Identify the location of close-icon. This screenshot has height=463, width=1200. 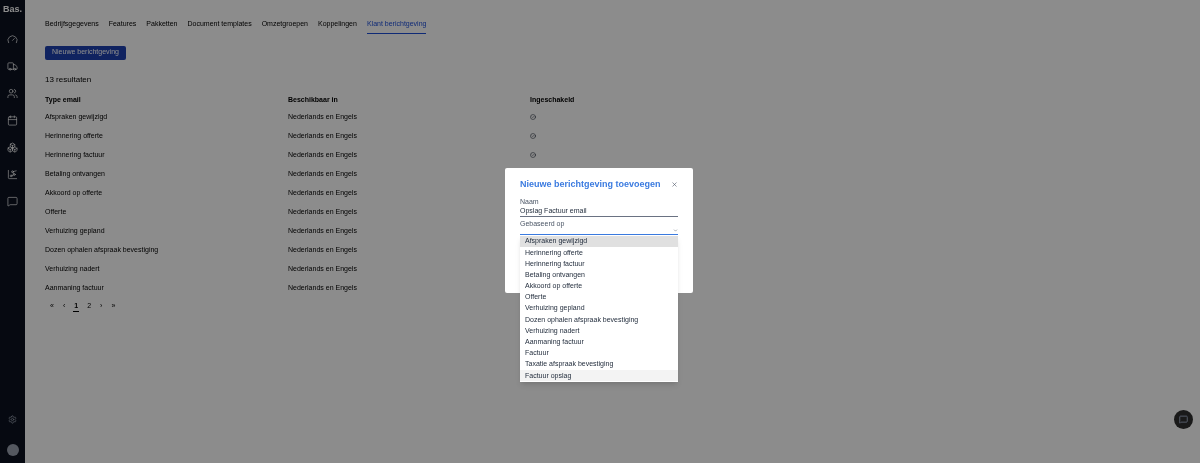
(674, 185).